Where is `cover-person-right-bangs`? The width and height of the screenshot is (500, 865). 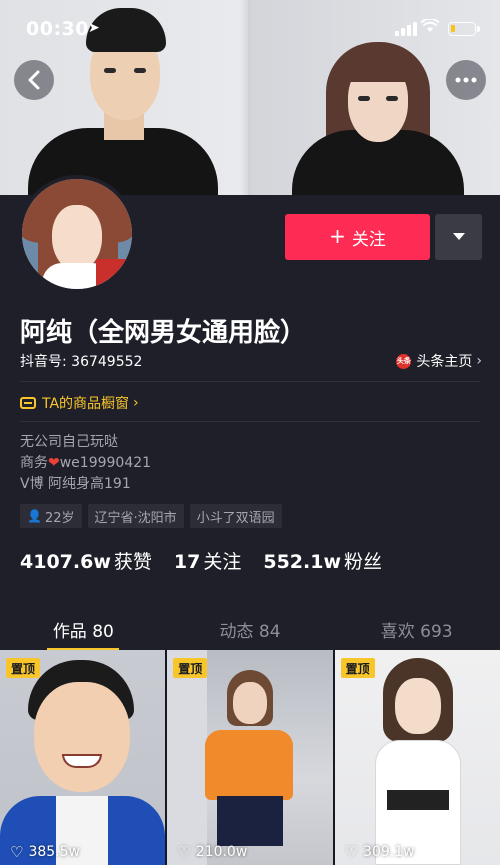
cover-person-right-bangs is located at coordinates (378, 65).